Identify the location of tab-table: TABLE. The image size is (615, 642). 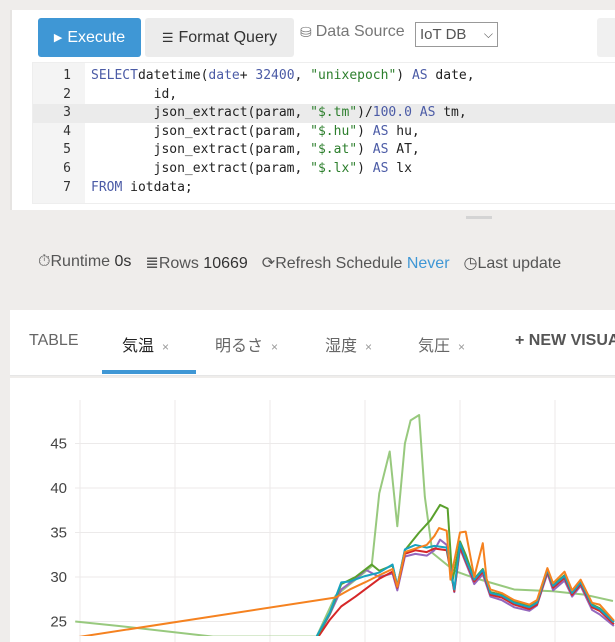
(54, 341).